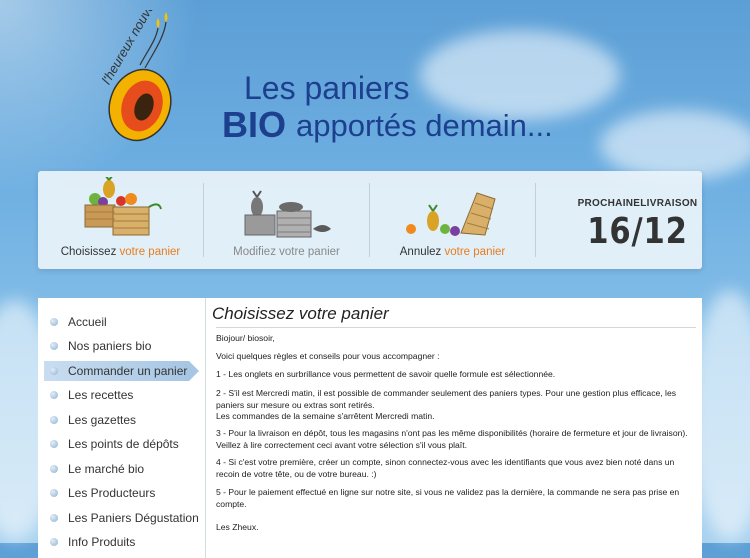 The height and width of the screenshot is (558, 750). Describe the element at coordinates (327, 88) in the screenshot. I see `headline-line1: Les paniers` at that location.